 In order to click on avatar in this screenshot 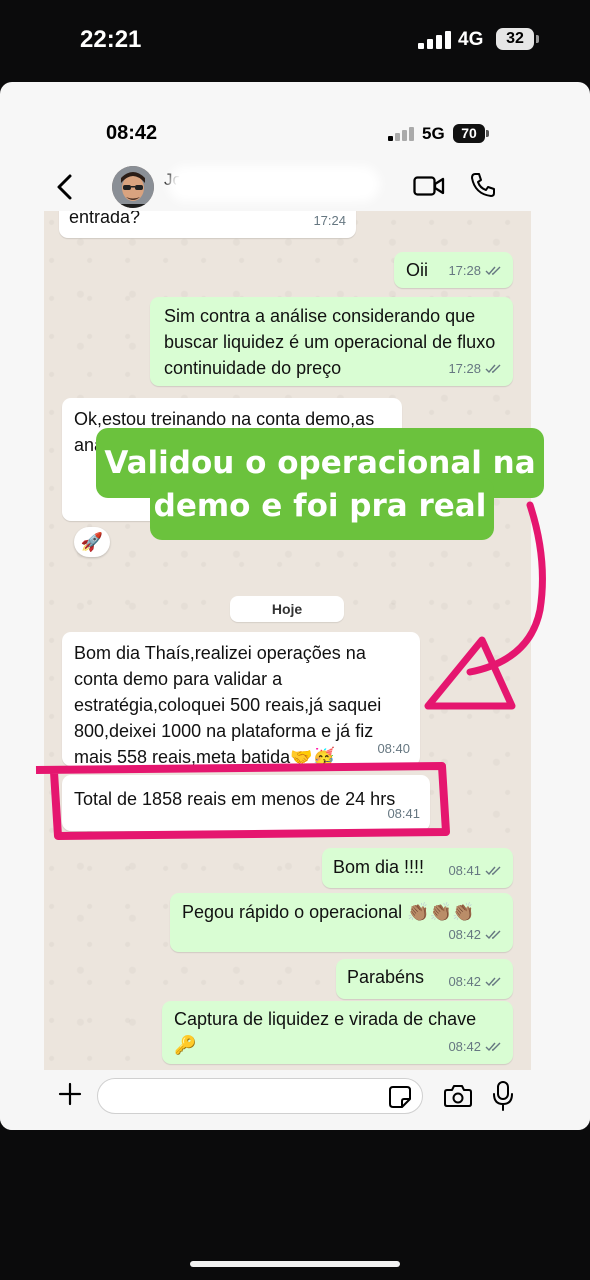, I will do `click(133, 187)`.